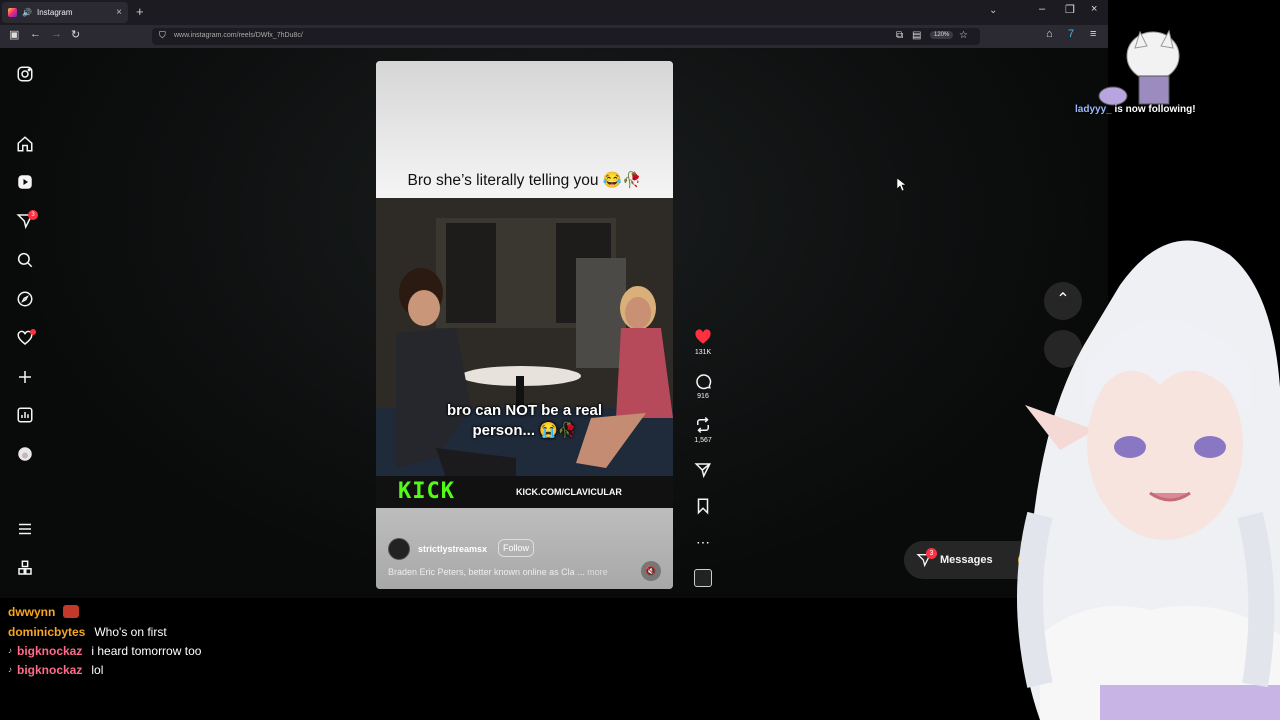 The width and height of the screenshot is (1280, 720). Describe the element at coordinates (516, 548) in the screenshot. I see `follow-button: Follow` at that location.